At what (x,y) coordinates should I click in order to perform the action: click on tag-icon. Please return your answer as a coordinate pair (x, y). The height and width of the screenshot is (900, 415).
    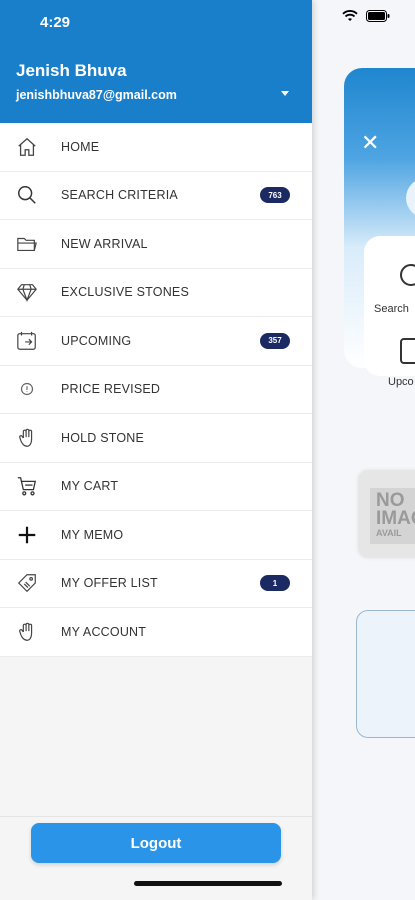
    Looking at the image, I should click on (27, 583).